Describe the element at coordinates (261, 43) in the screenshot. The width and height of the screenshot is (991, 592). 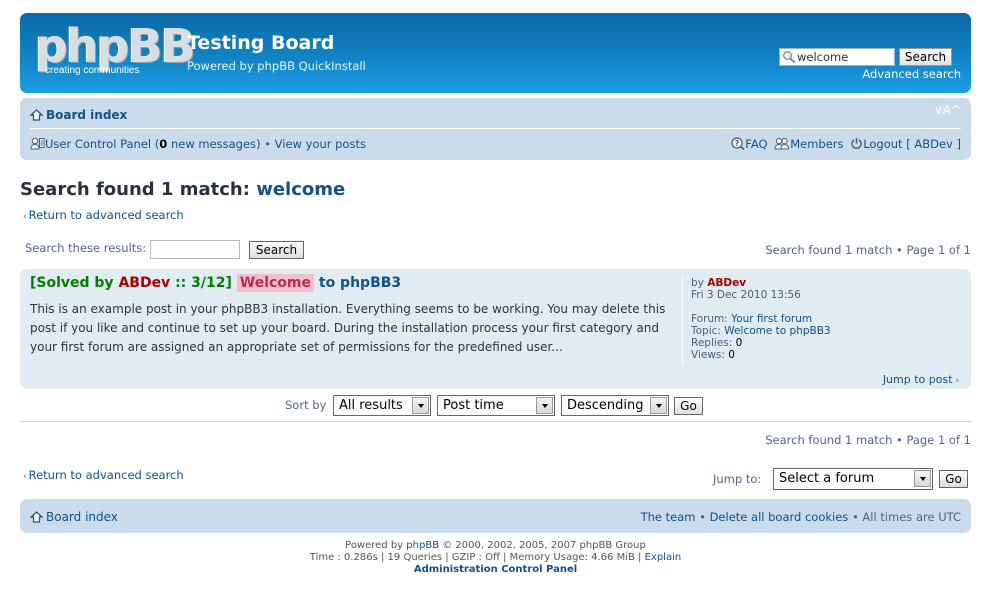
I see `site-title: Testing Board` at that location.